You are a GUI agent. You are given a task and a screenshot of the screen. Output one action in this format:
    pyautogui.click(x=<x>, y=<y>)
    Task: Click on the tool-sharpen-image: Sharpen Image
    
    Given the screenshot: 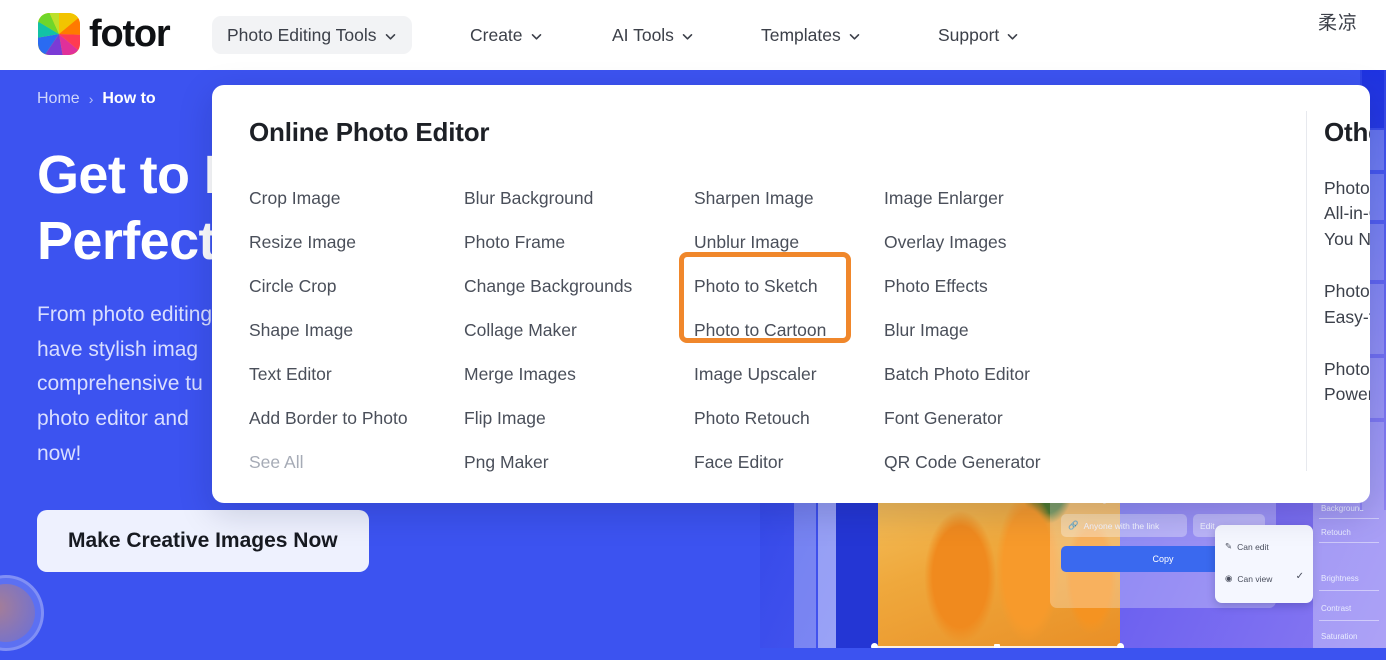 What is the action you would take?
    pyautogui.click(x=789, y=198)
    